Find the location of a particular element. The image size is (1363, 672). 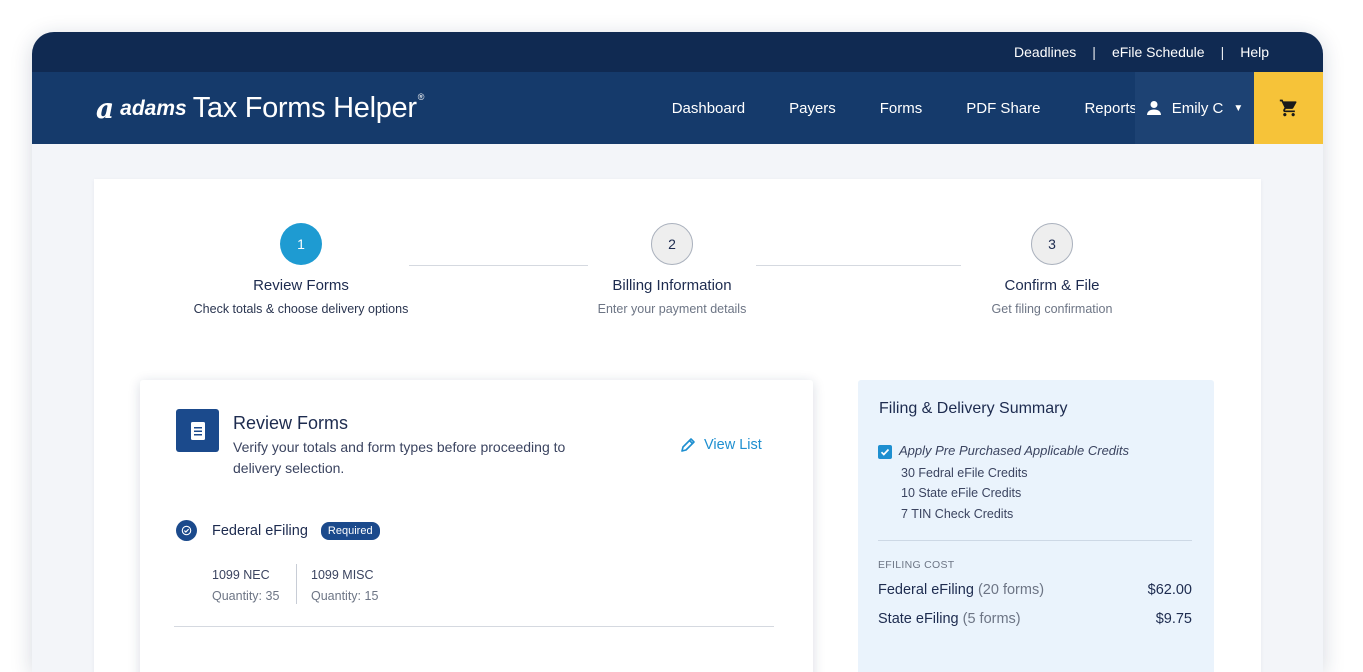

user-icon is located at coordinates (1153, 108).